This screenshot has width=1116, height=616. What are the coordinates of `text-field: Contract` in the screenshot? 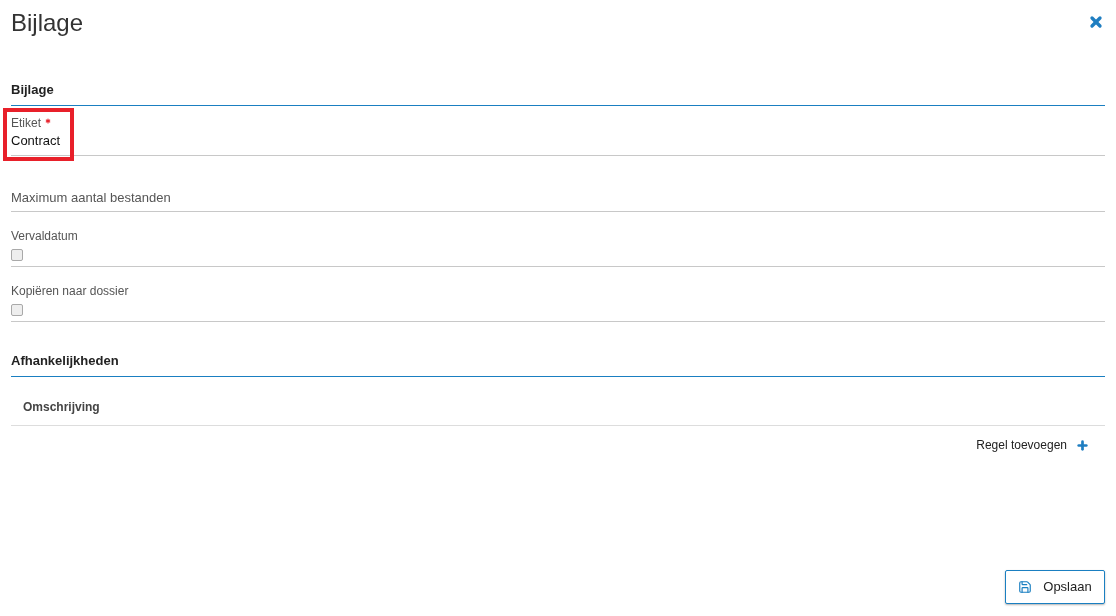 It's located at (558, 143).